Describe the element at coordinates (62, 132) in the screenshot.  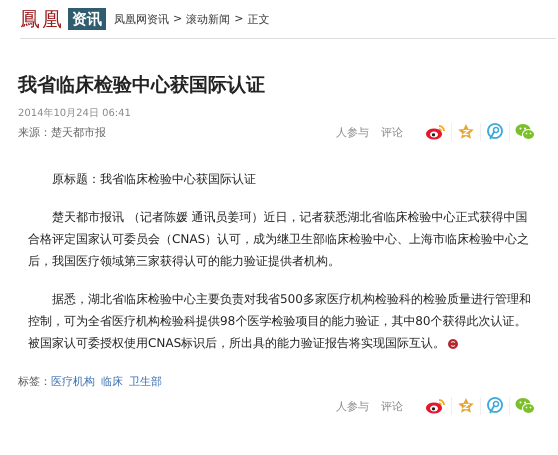
I see `article-source: 来源：楚天都市报` at that location.